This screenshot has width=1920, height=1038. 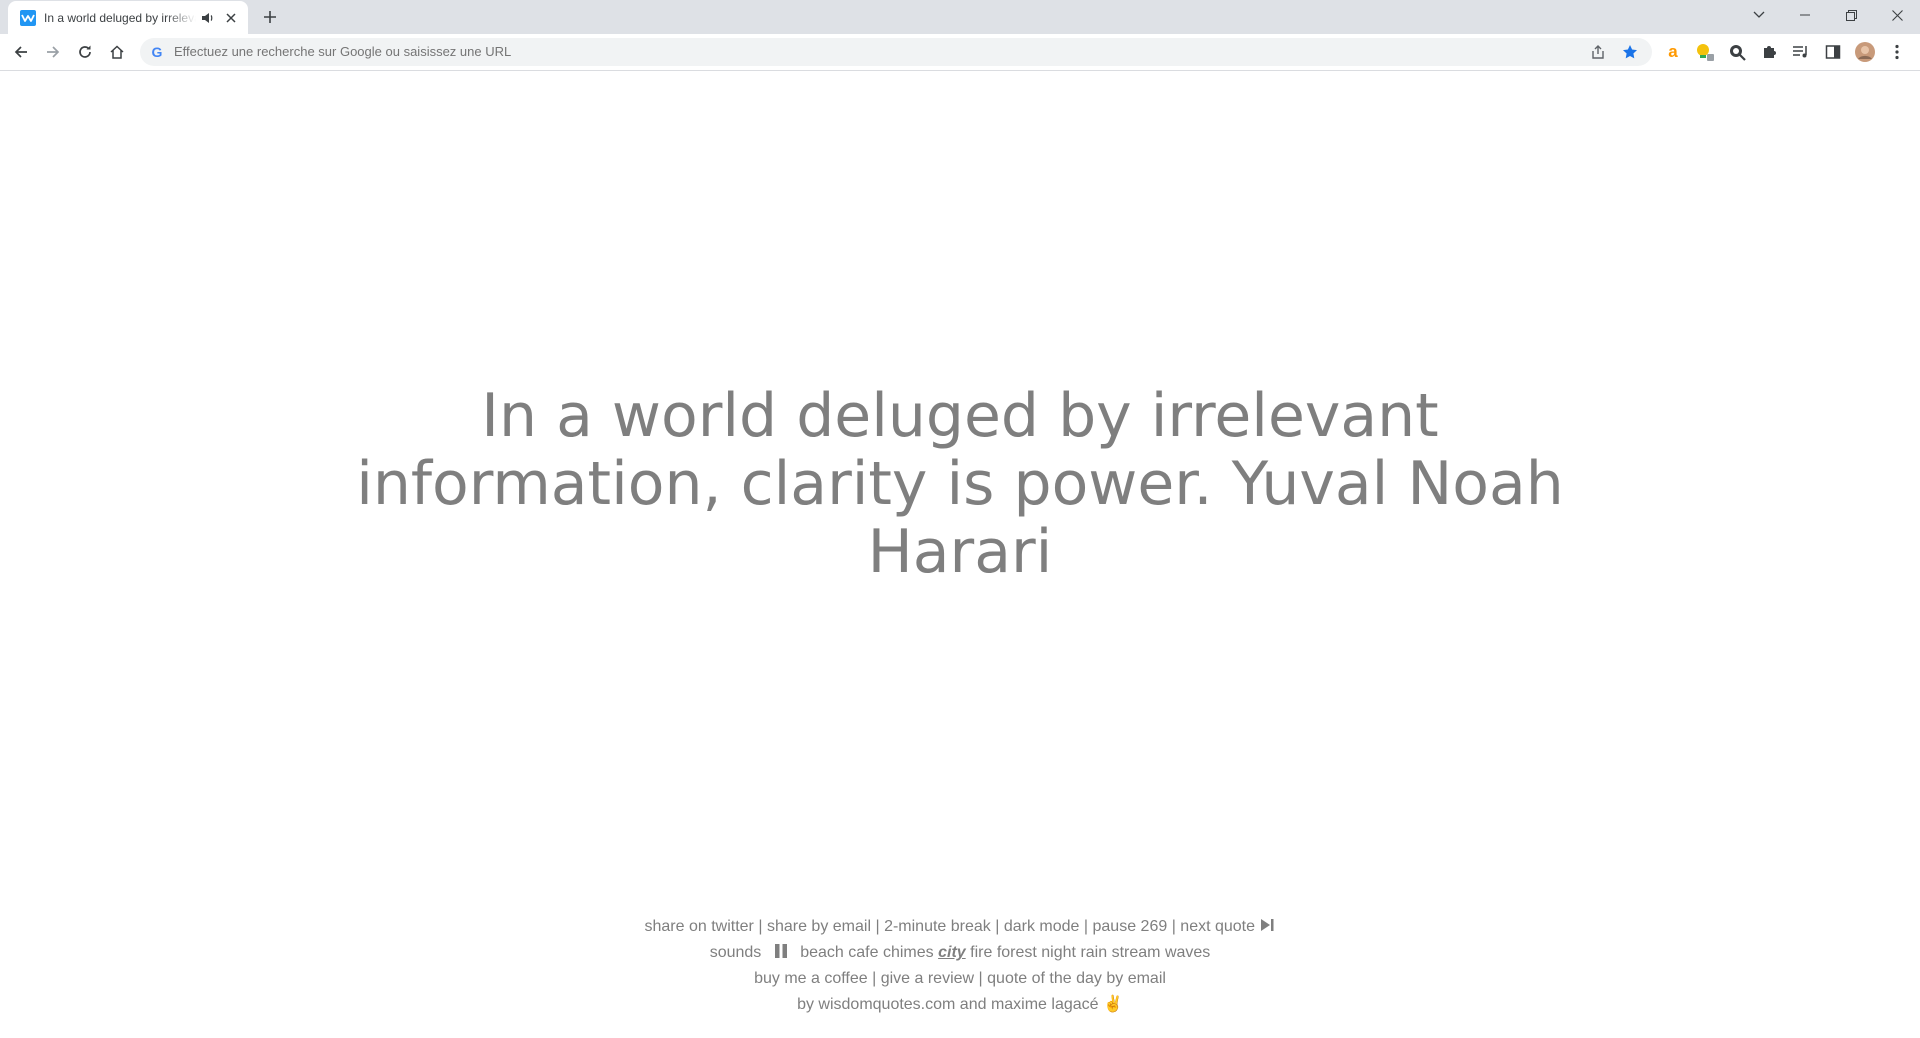 What do you see at coordinates (811, 978) in the screenshot?
I see `buy-coffee-link: buy me a coffee` at bounding box center [811, 978].